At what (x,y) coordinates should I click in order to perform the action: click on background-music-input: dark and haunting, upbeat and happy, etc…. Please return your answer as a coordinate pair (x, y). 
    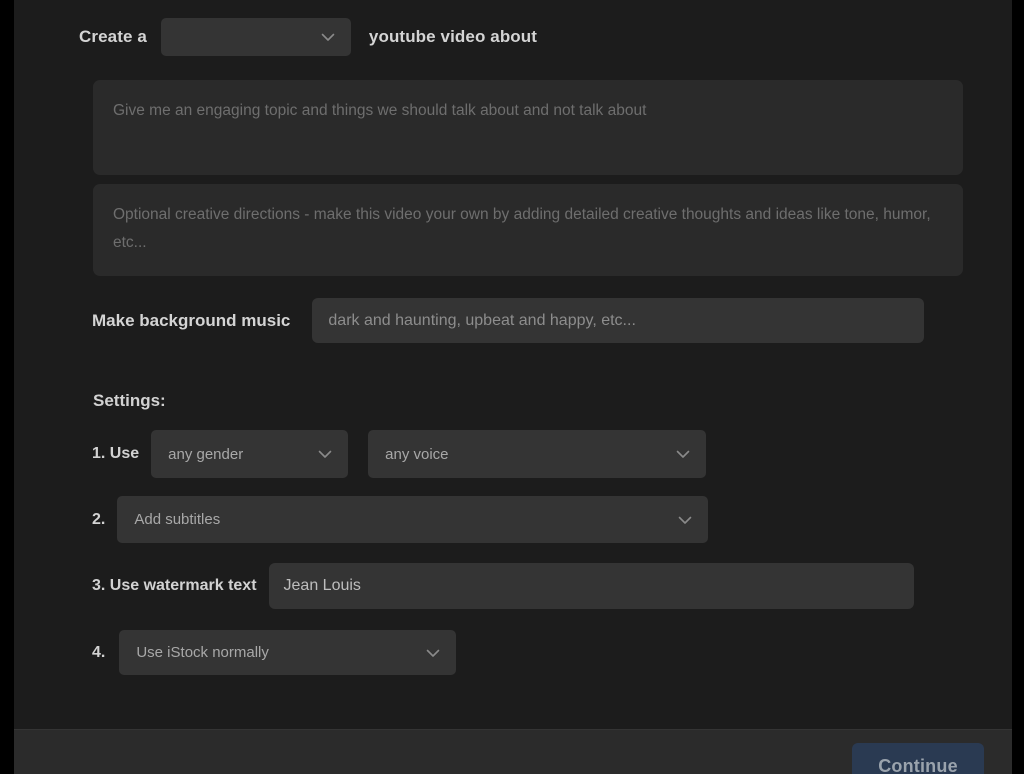
    Looking at the image, I should click on (618, 320).